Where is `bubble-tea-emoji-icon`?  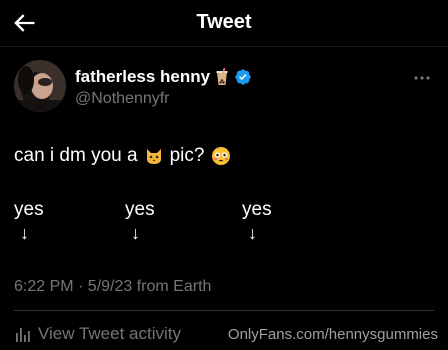 bubble-tea-emoji-icon is located at coordinates (222, 76).